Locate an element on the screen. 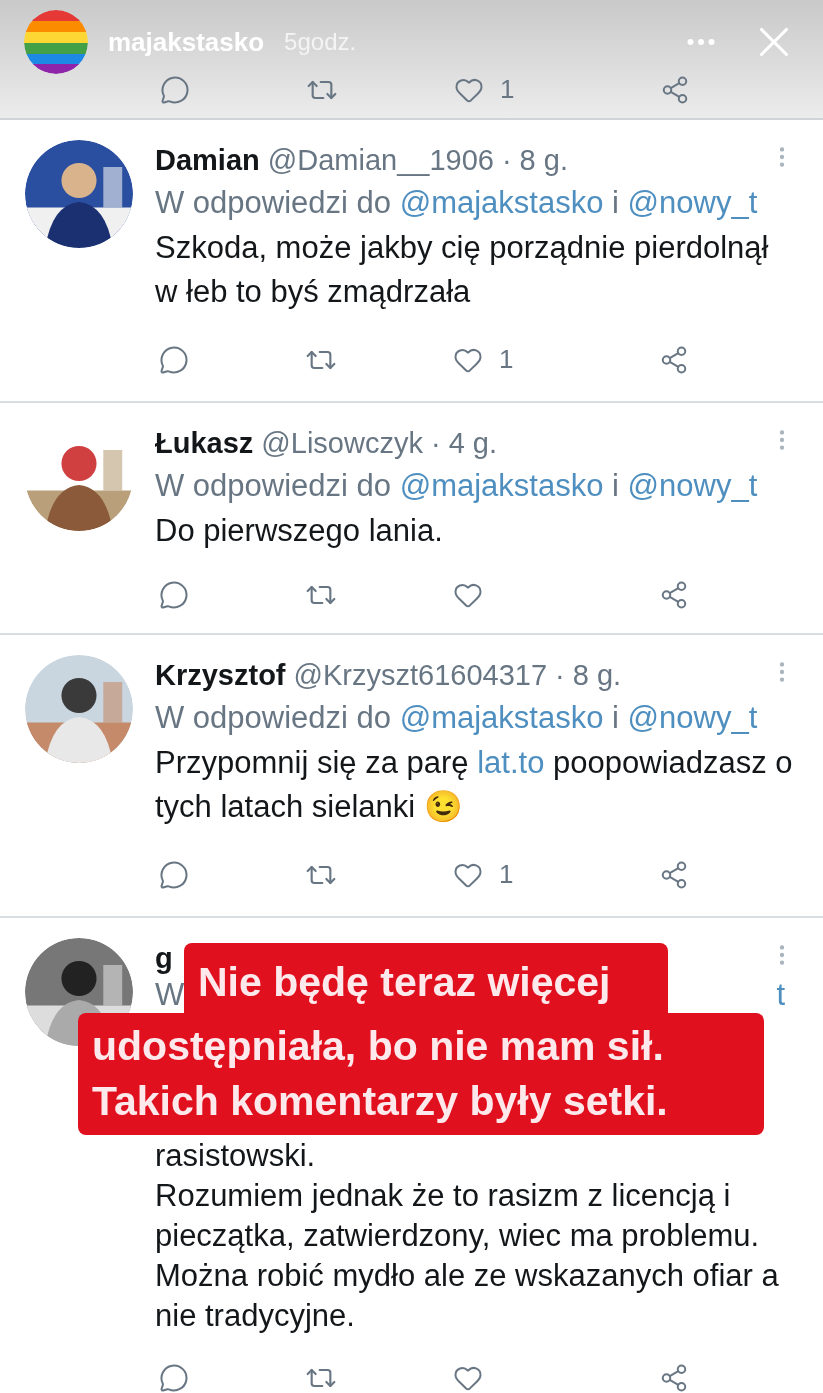 The height and width of the screenshot is (1393, 823). overlay-caption: udostępniała, bo nie mam sił. is located at coordinates (378, 1046).